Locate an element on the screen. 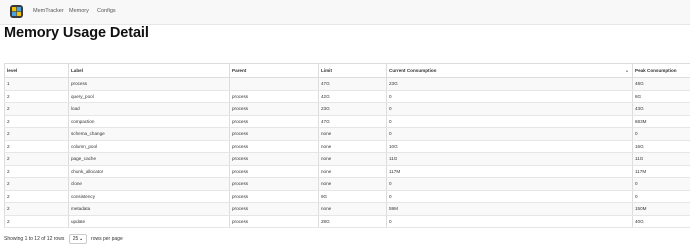 The height and width of the screenshot is (248, 690). cell-limit: 42G is located at coordinates (352, 96).